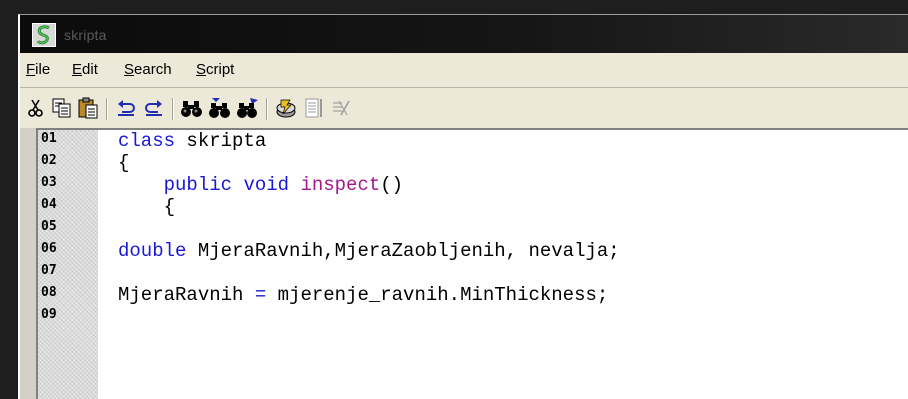 This screenshot has height=399, width=908. What do you see at coordinates (49, 138) in the screenshot?
I see `line-number: 01` at bounding box center [49, 138].